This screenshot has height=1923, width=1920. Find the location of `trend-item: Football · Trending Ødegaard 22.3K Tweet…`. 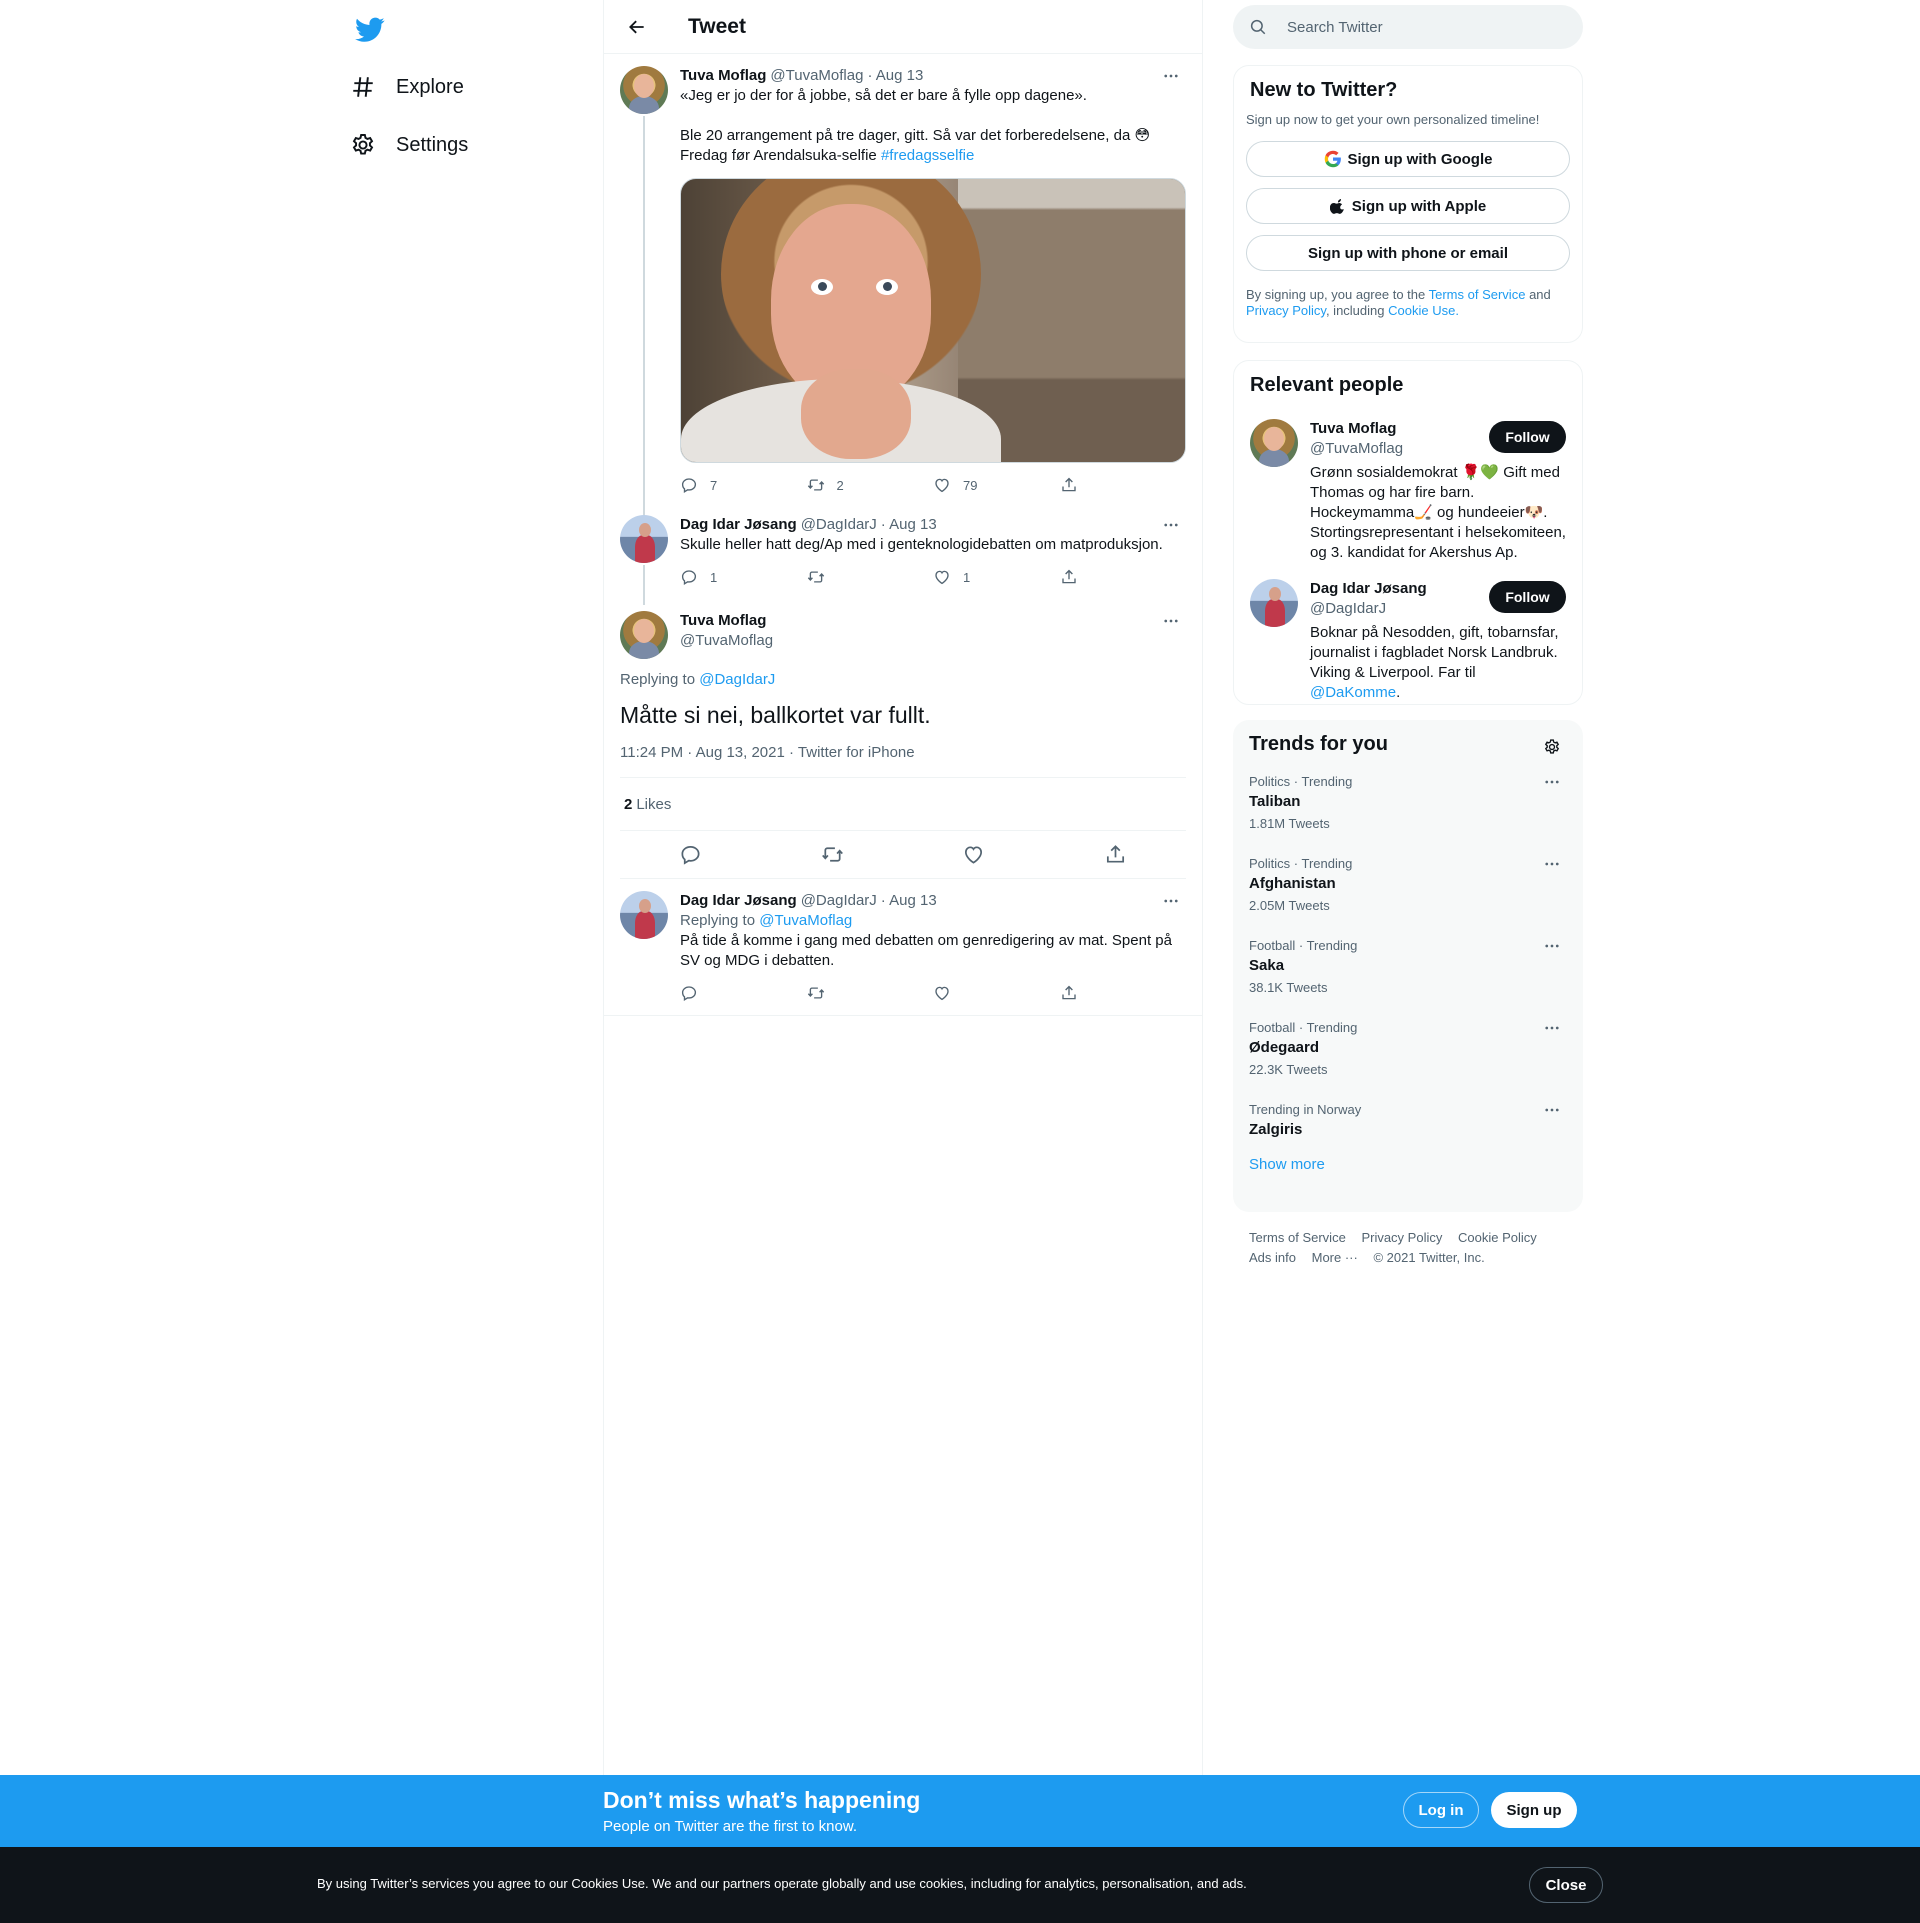

trend-item: Football · Trending Ødegaard 22.3K Tweet… is located at coordinates (1408, 1047).